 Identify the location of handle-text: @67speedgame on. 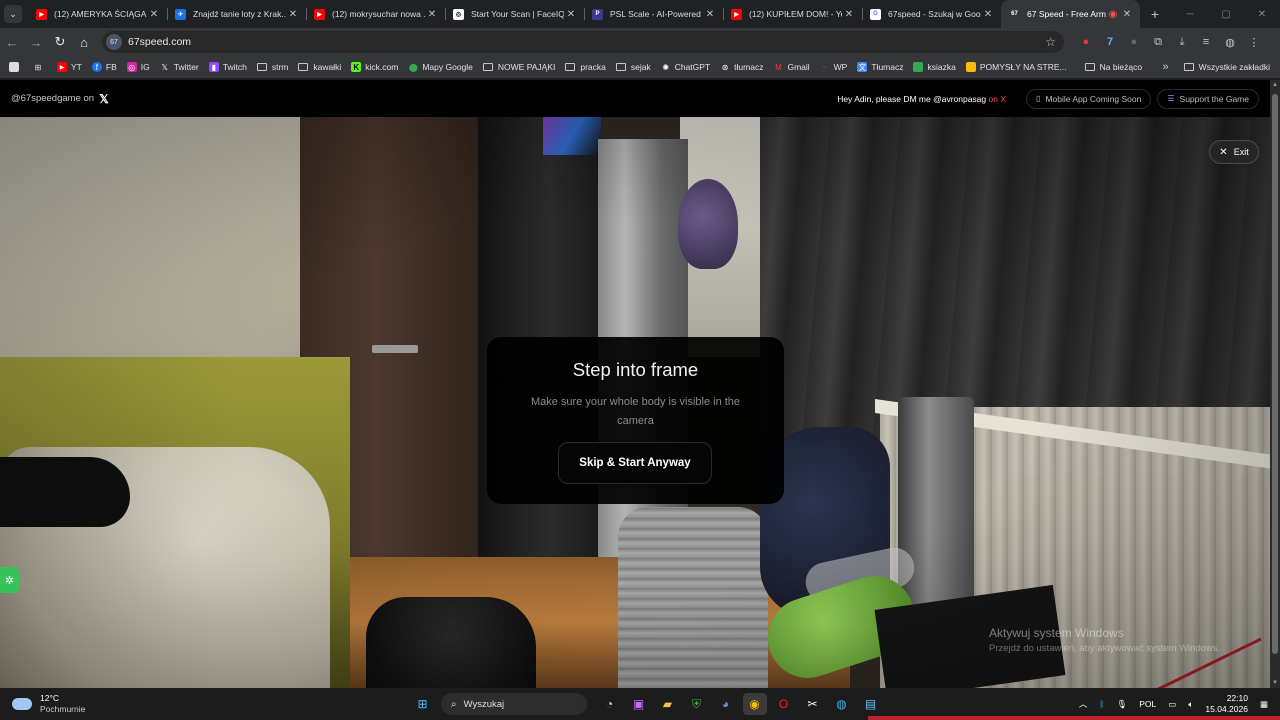
(53, 98).